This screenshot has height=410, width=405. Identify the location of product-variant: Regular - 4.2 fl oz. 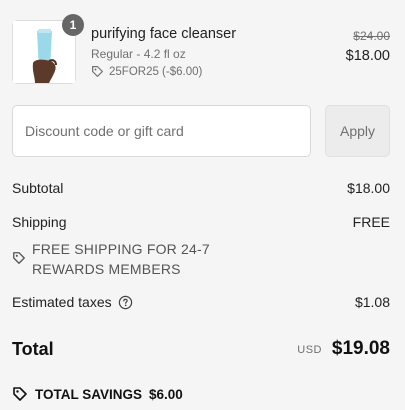
(138, 54).